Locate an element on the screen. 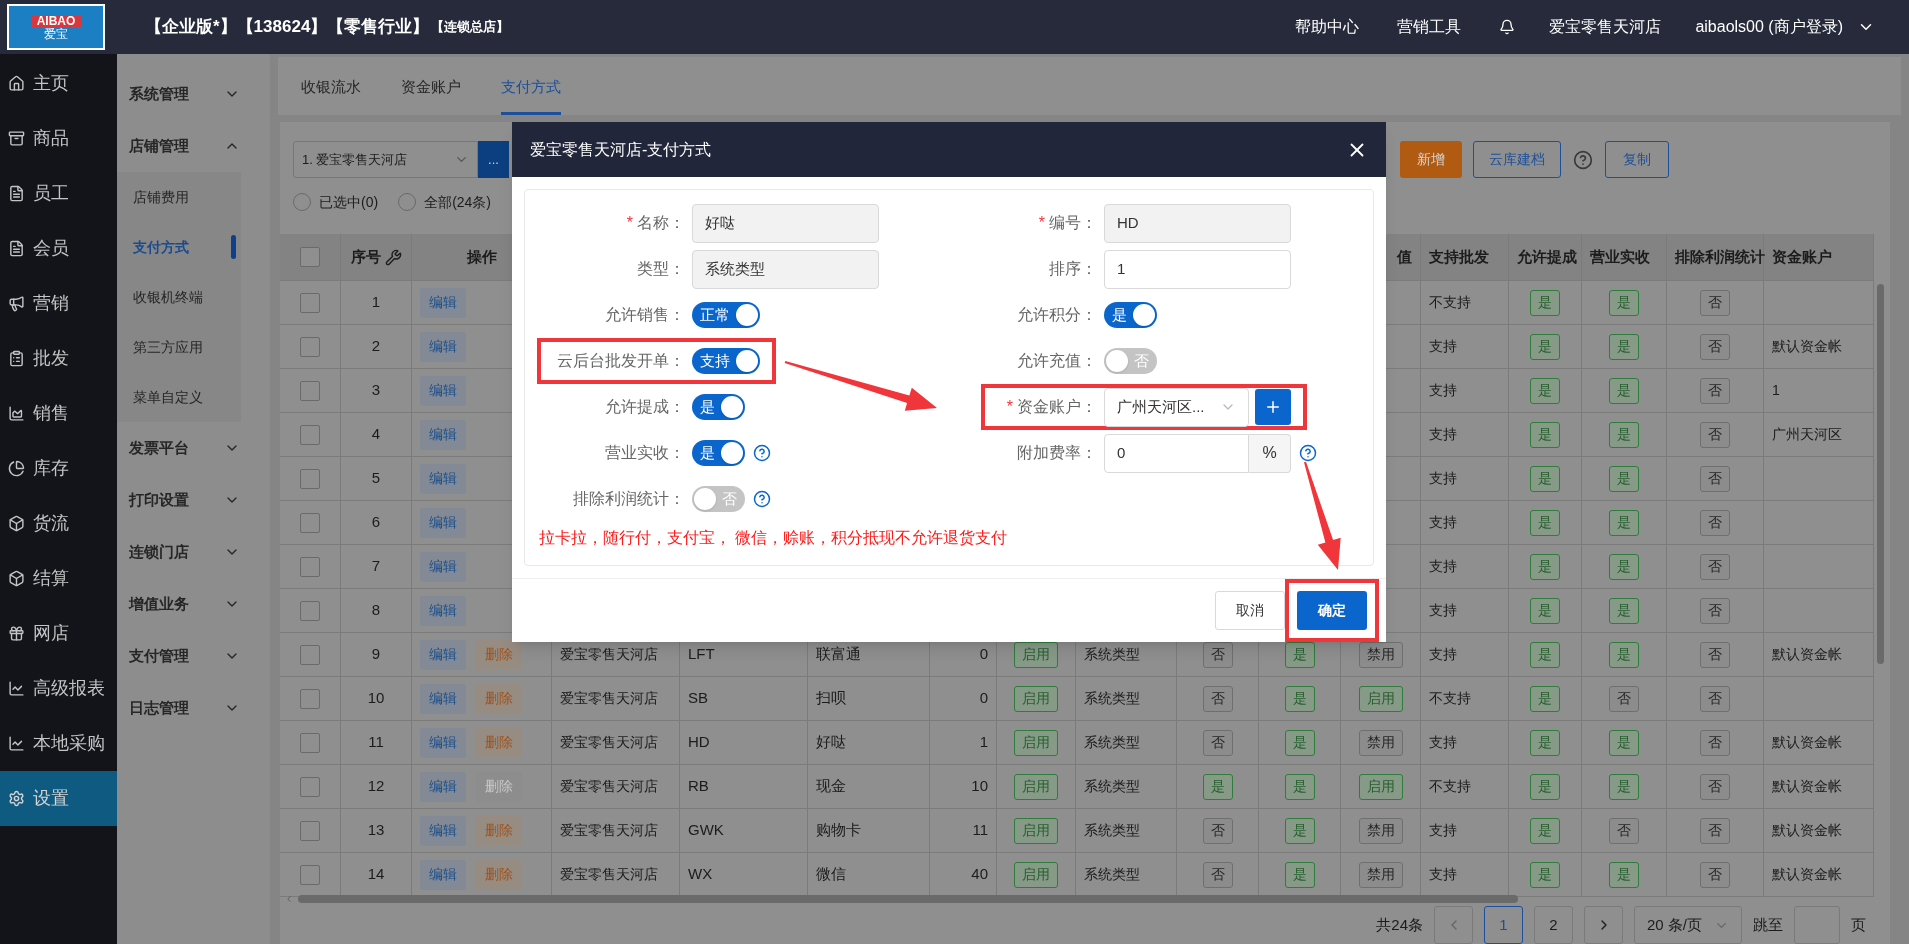 This screenshot has height=944, width=1909. submenu-group: 连锁门店 is located at coordinates (193, 552).